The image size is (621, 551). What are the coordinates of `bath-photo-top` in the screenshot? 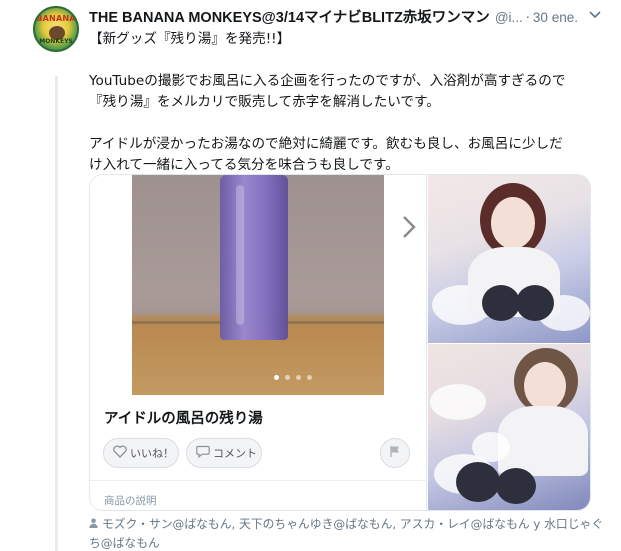 It's located at (509, 259).